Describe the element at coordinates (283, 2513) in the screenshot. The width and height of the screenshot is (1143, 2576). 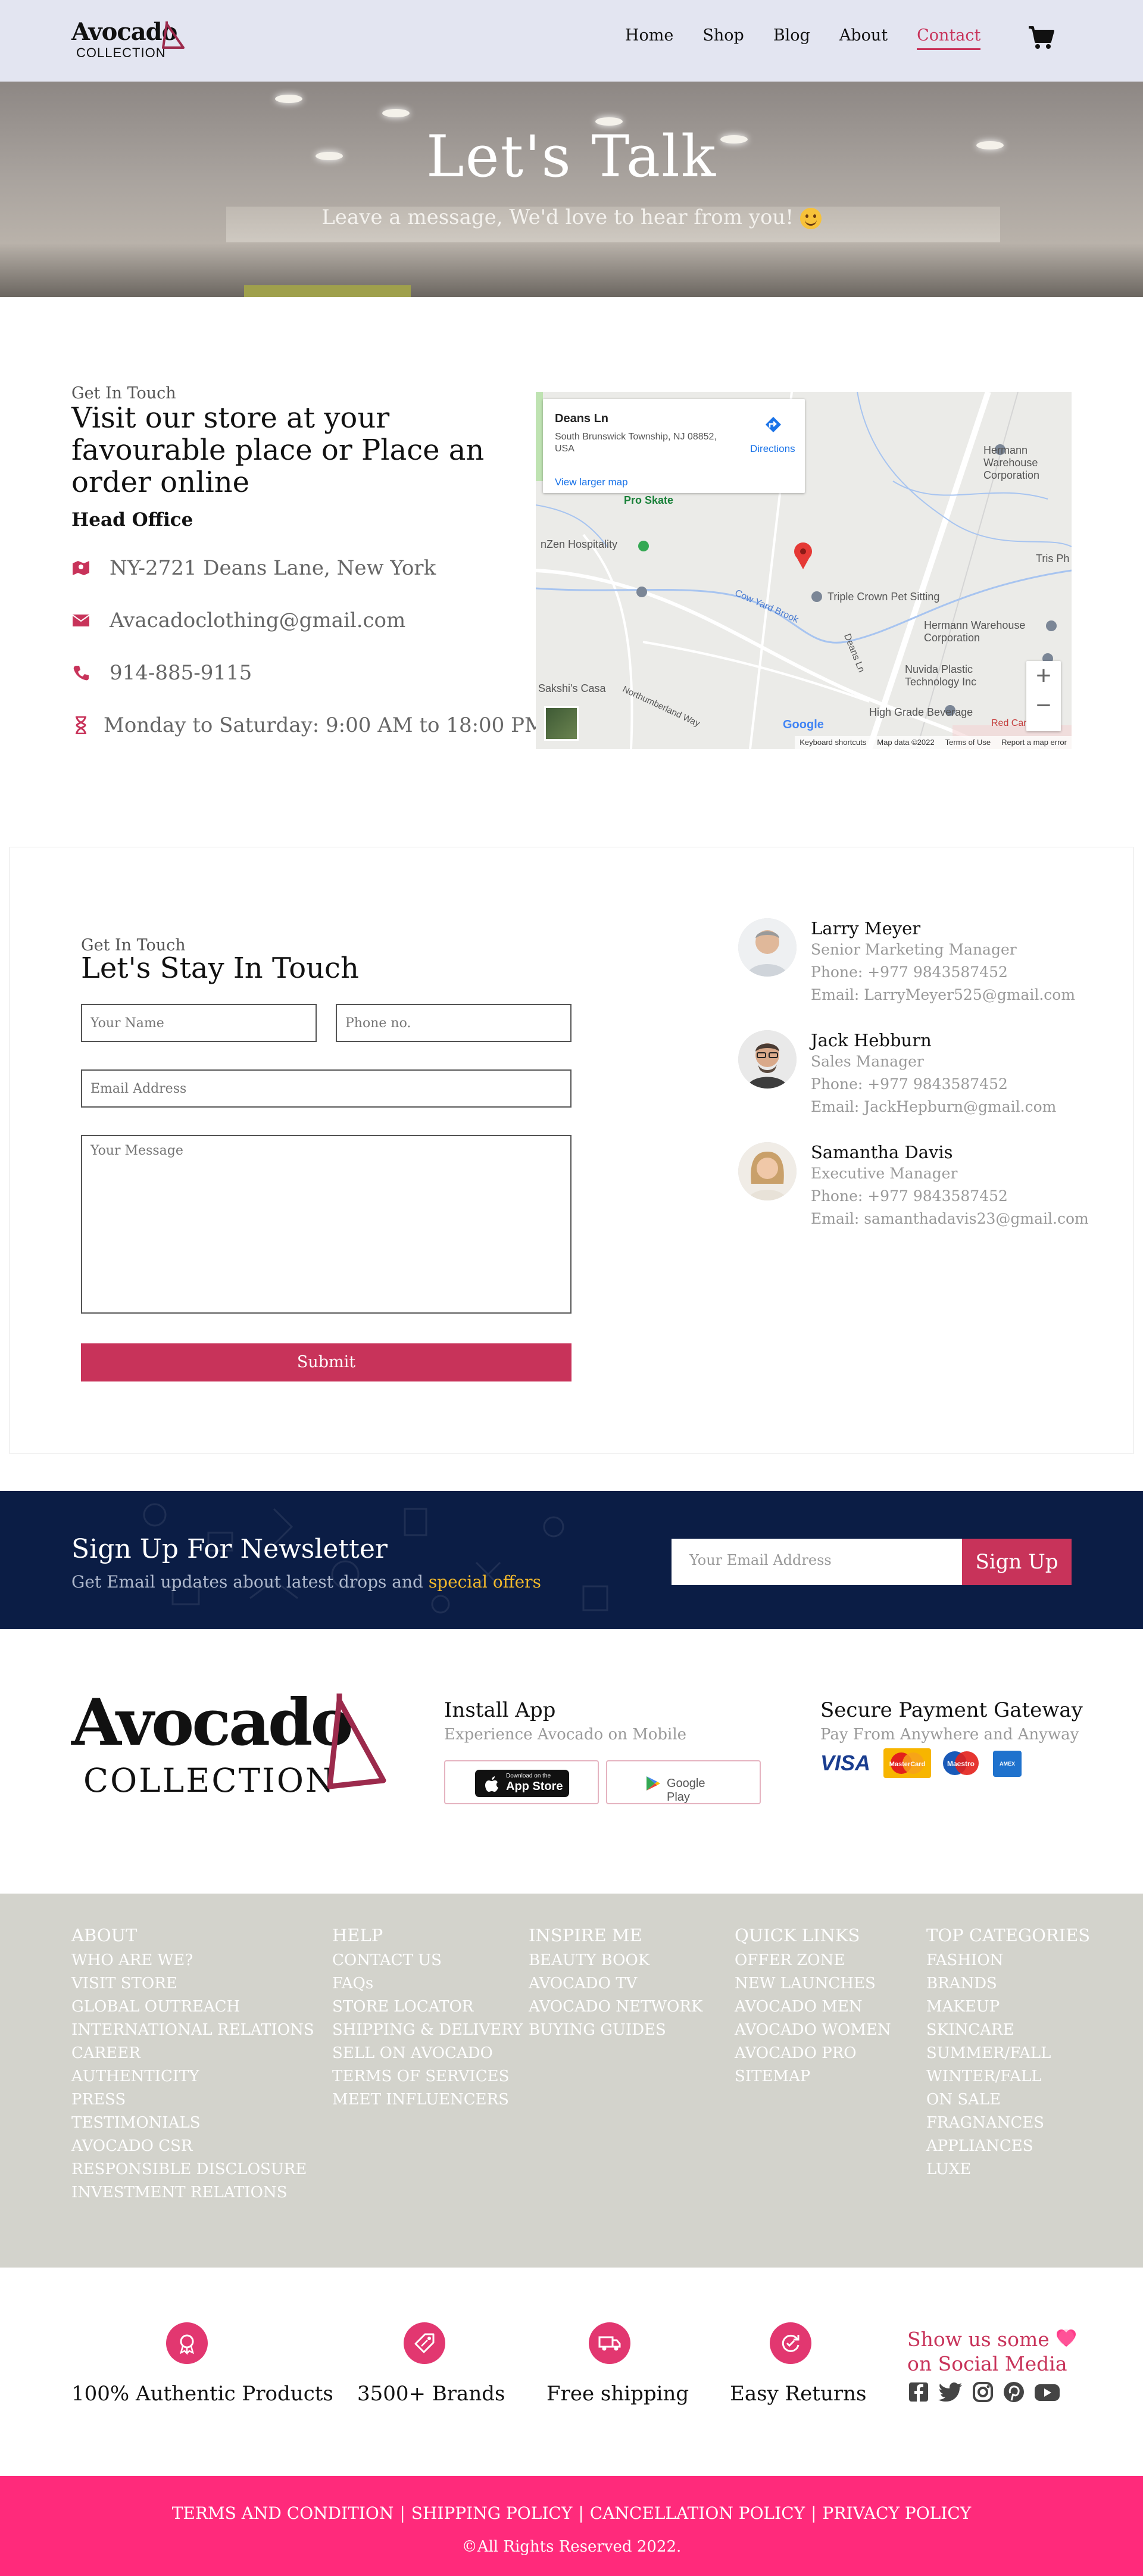
I see `terms-link: TERMS AND CONDITION` at that location.